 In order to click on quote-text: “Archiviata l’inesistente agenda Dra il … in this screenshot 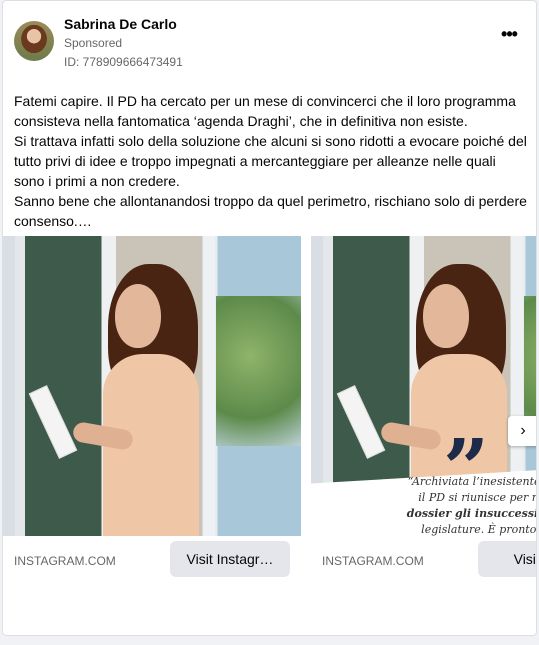, I will do `click(471, 505)`.